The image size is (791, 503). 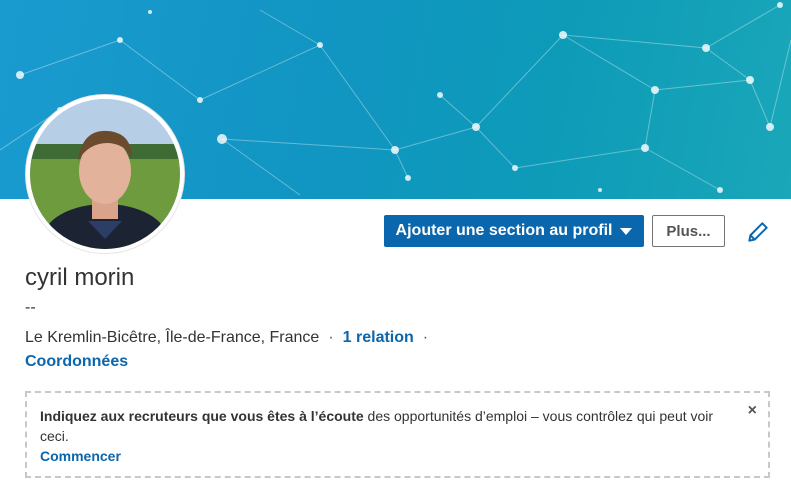 I want to click on start-link: Commencer, so click(x=384, y=456).